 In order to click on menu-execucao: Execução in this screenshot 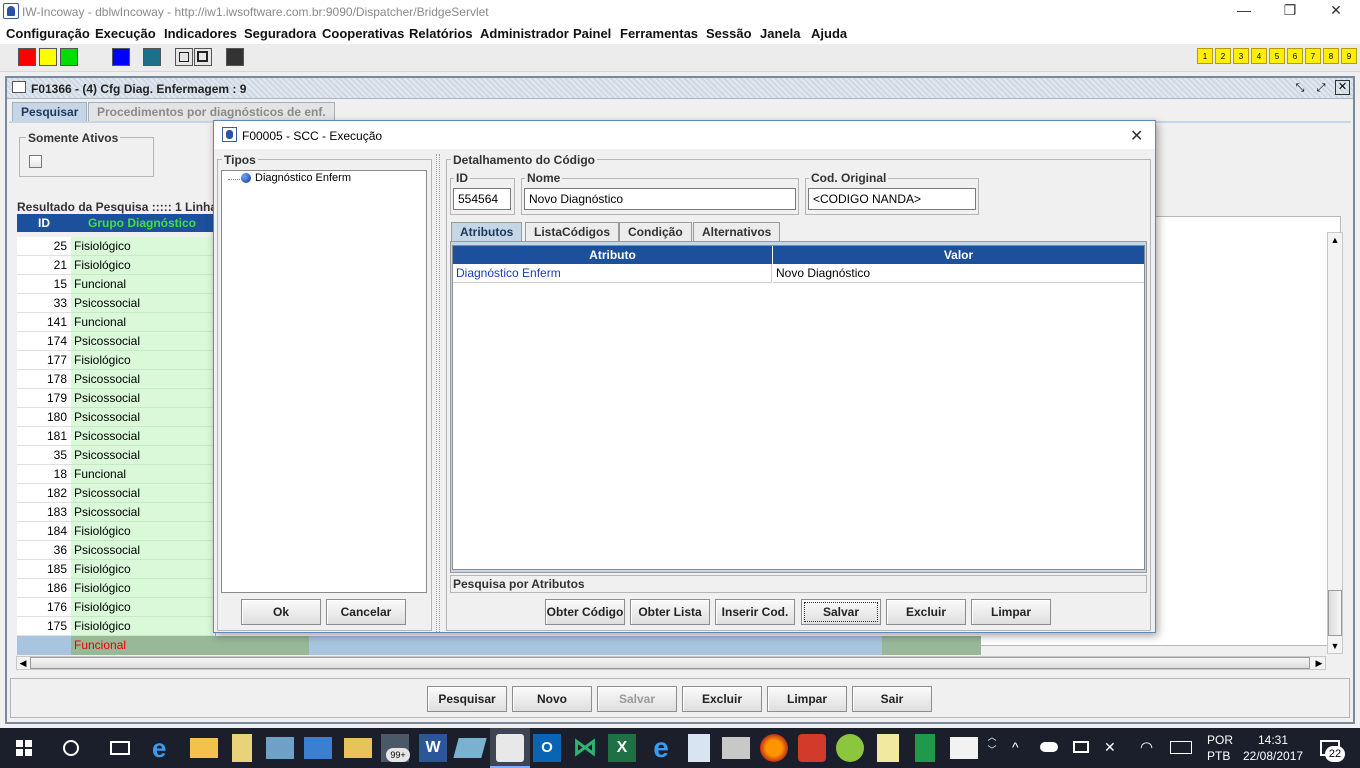, I will do `click(125, 33)`.